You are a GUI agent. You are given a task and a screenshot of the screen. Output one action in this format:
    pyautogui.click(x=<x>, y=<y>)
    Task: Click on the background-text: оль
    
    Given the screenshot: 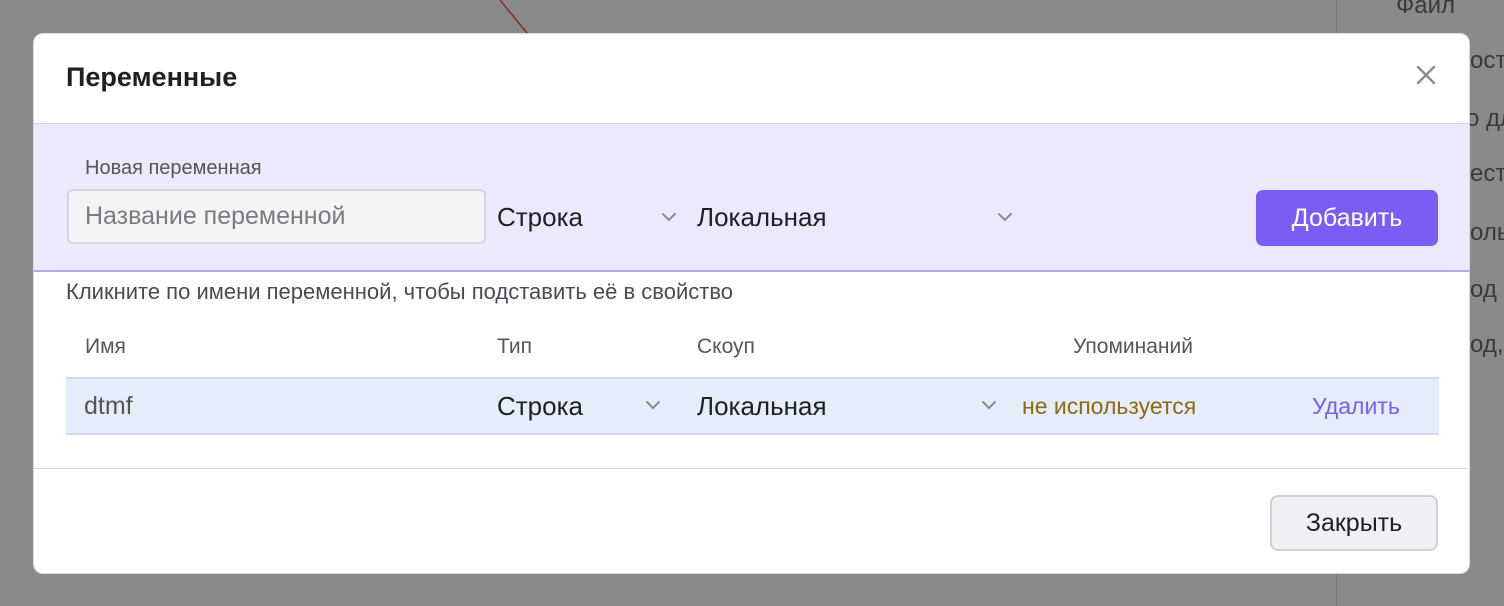 What is the action you would take?
    pyautogui.click(x=1487, y=232)
    